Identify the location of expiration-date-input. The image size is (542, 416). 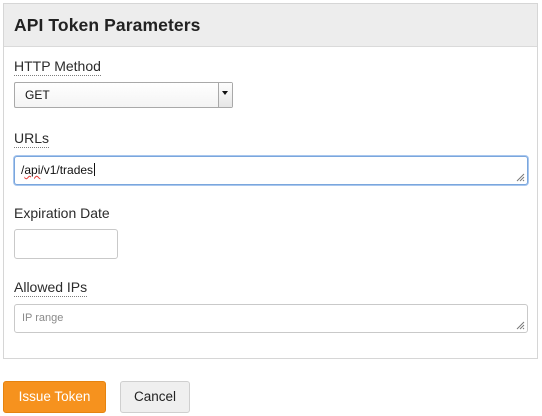
(66, 244).